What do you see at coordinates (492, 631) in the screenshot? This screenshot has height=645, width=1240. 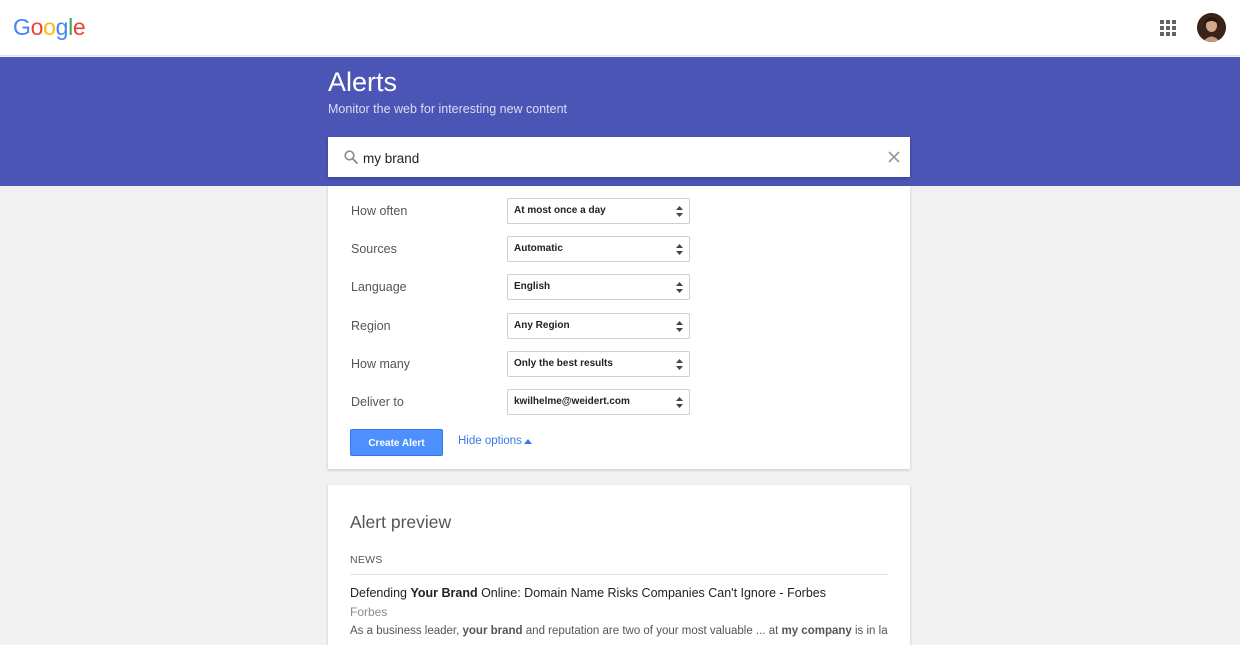 I see `snippet-keyword: your brand` at bounding box center [492, 631].